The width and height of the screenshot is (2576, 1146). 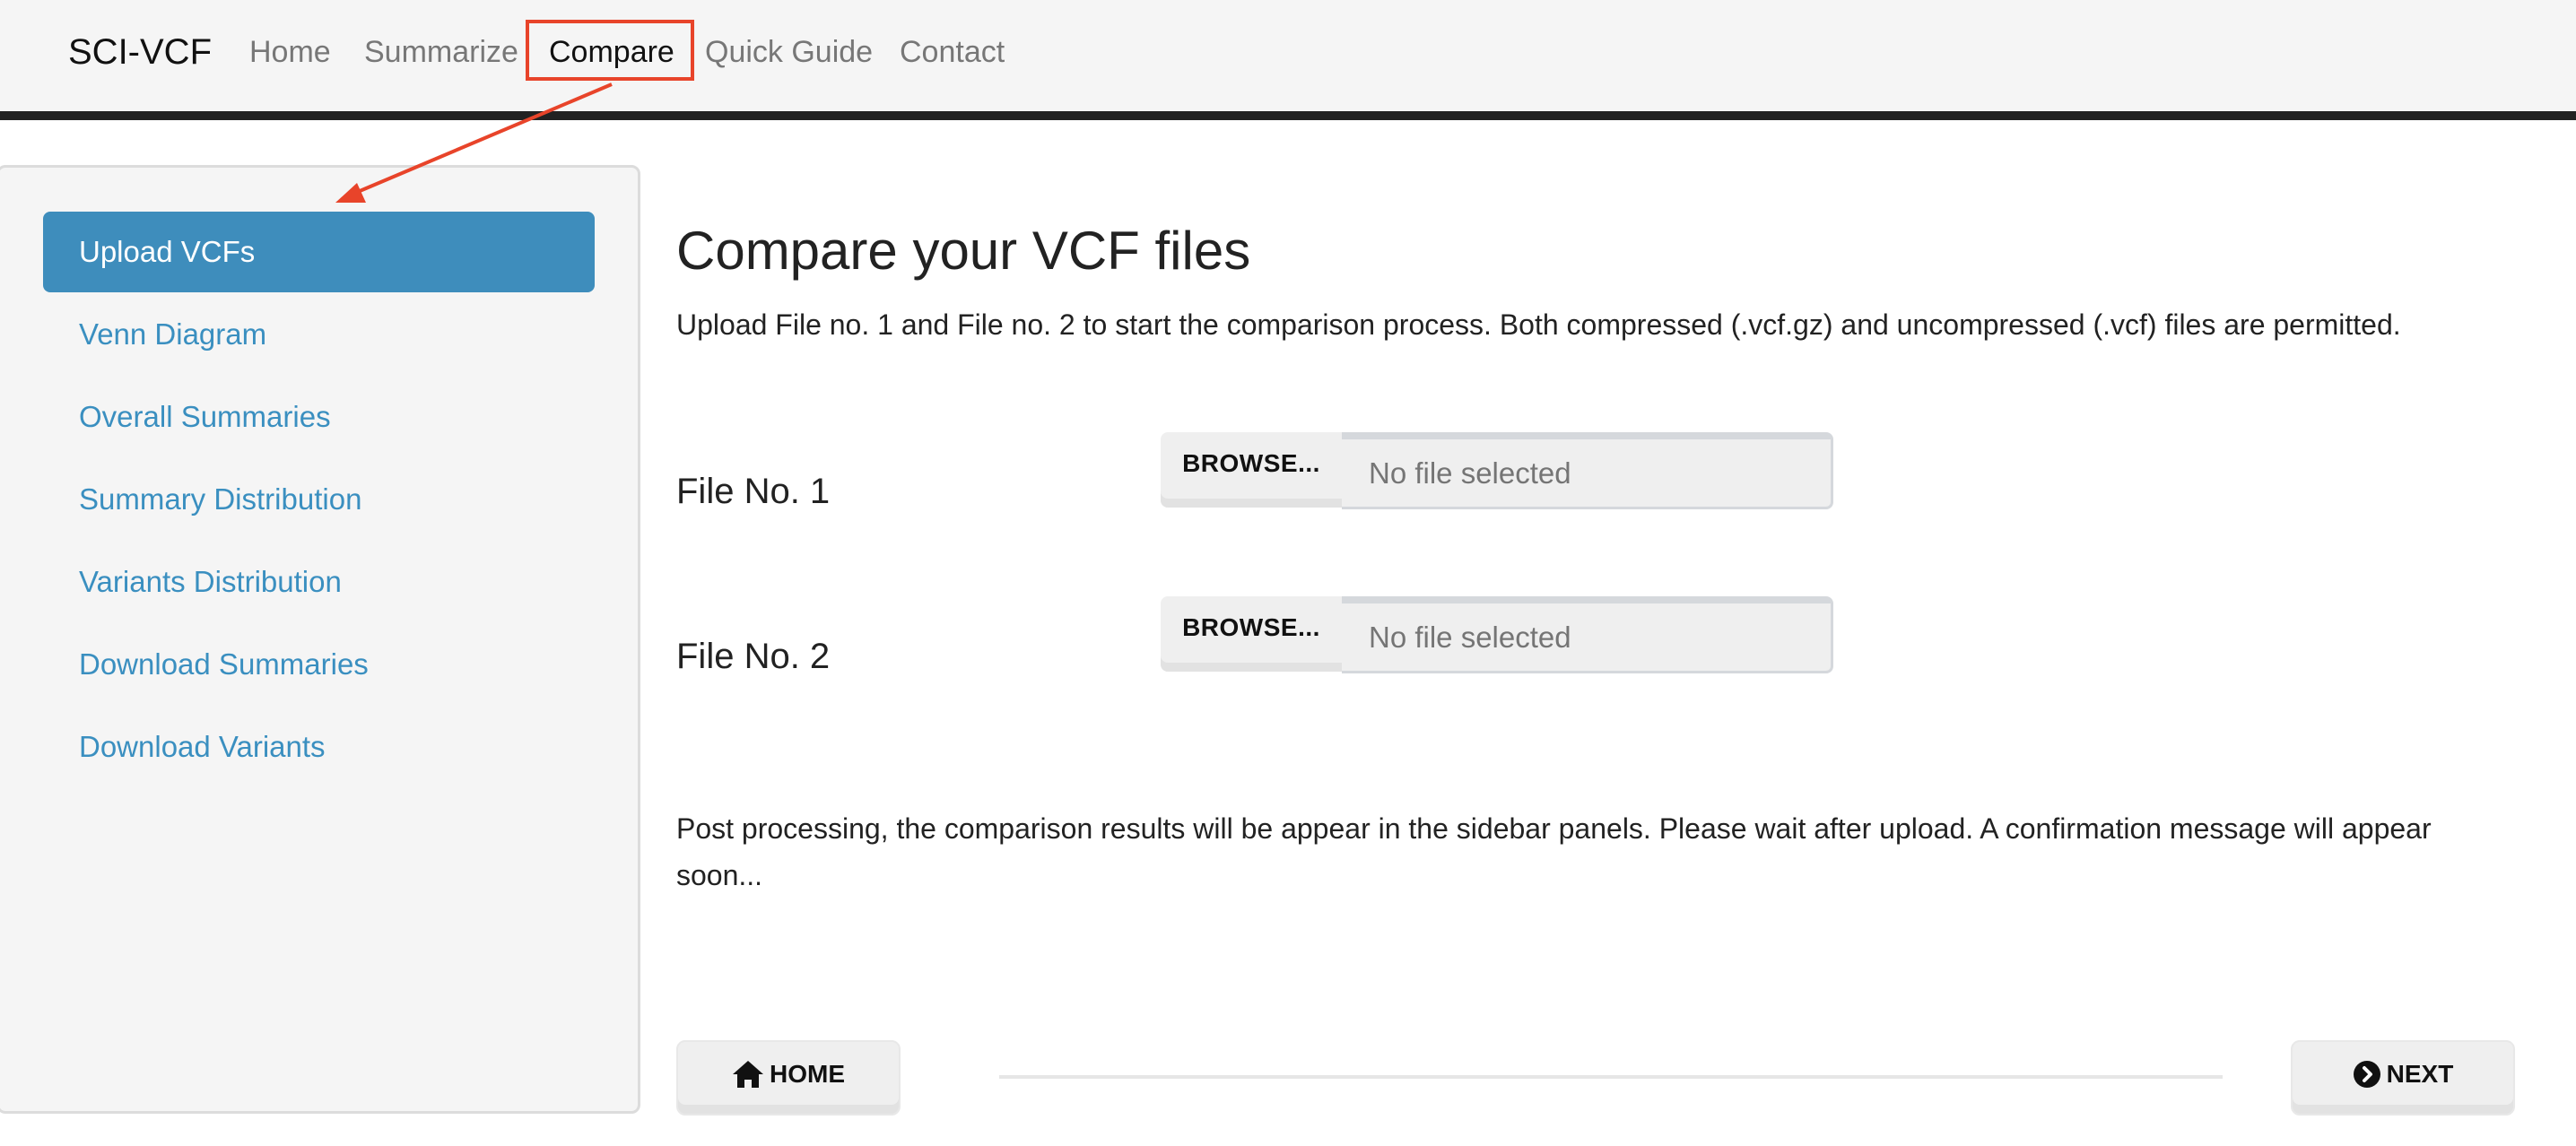 I want to click on home-button: HOME, so click(x=788, y=1078).